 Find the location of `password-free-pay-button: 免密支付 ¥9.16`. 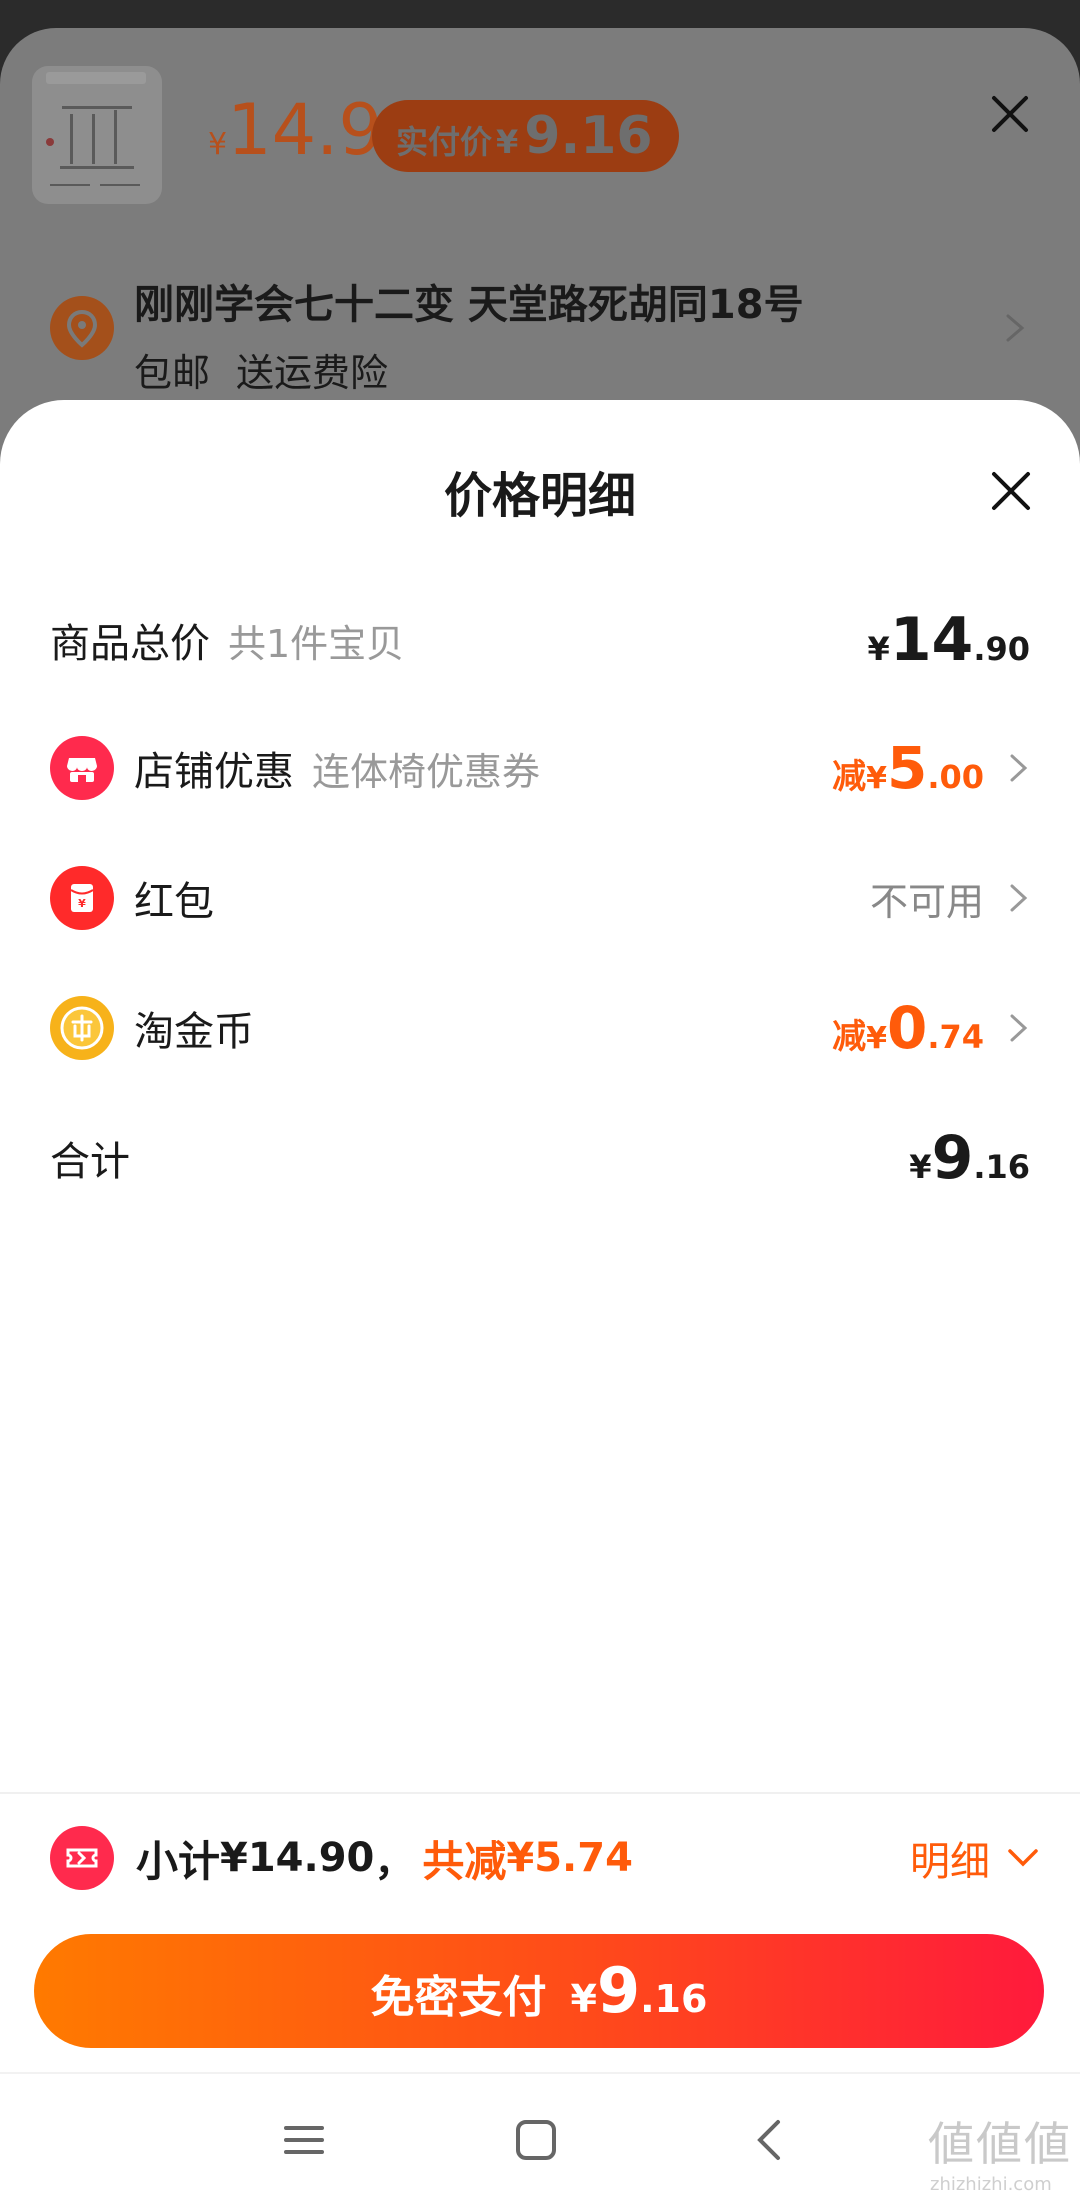

password-free-pay-button: 免密支付 ¥9.16 is located at coordinates (539, 1991).